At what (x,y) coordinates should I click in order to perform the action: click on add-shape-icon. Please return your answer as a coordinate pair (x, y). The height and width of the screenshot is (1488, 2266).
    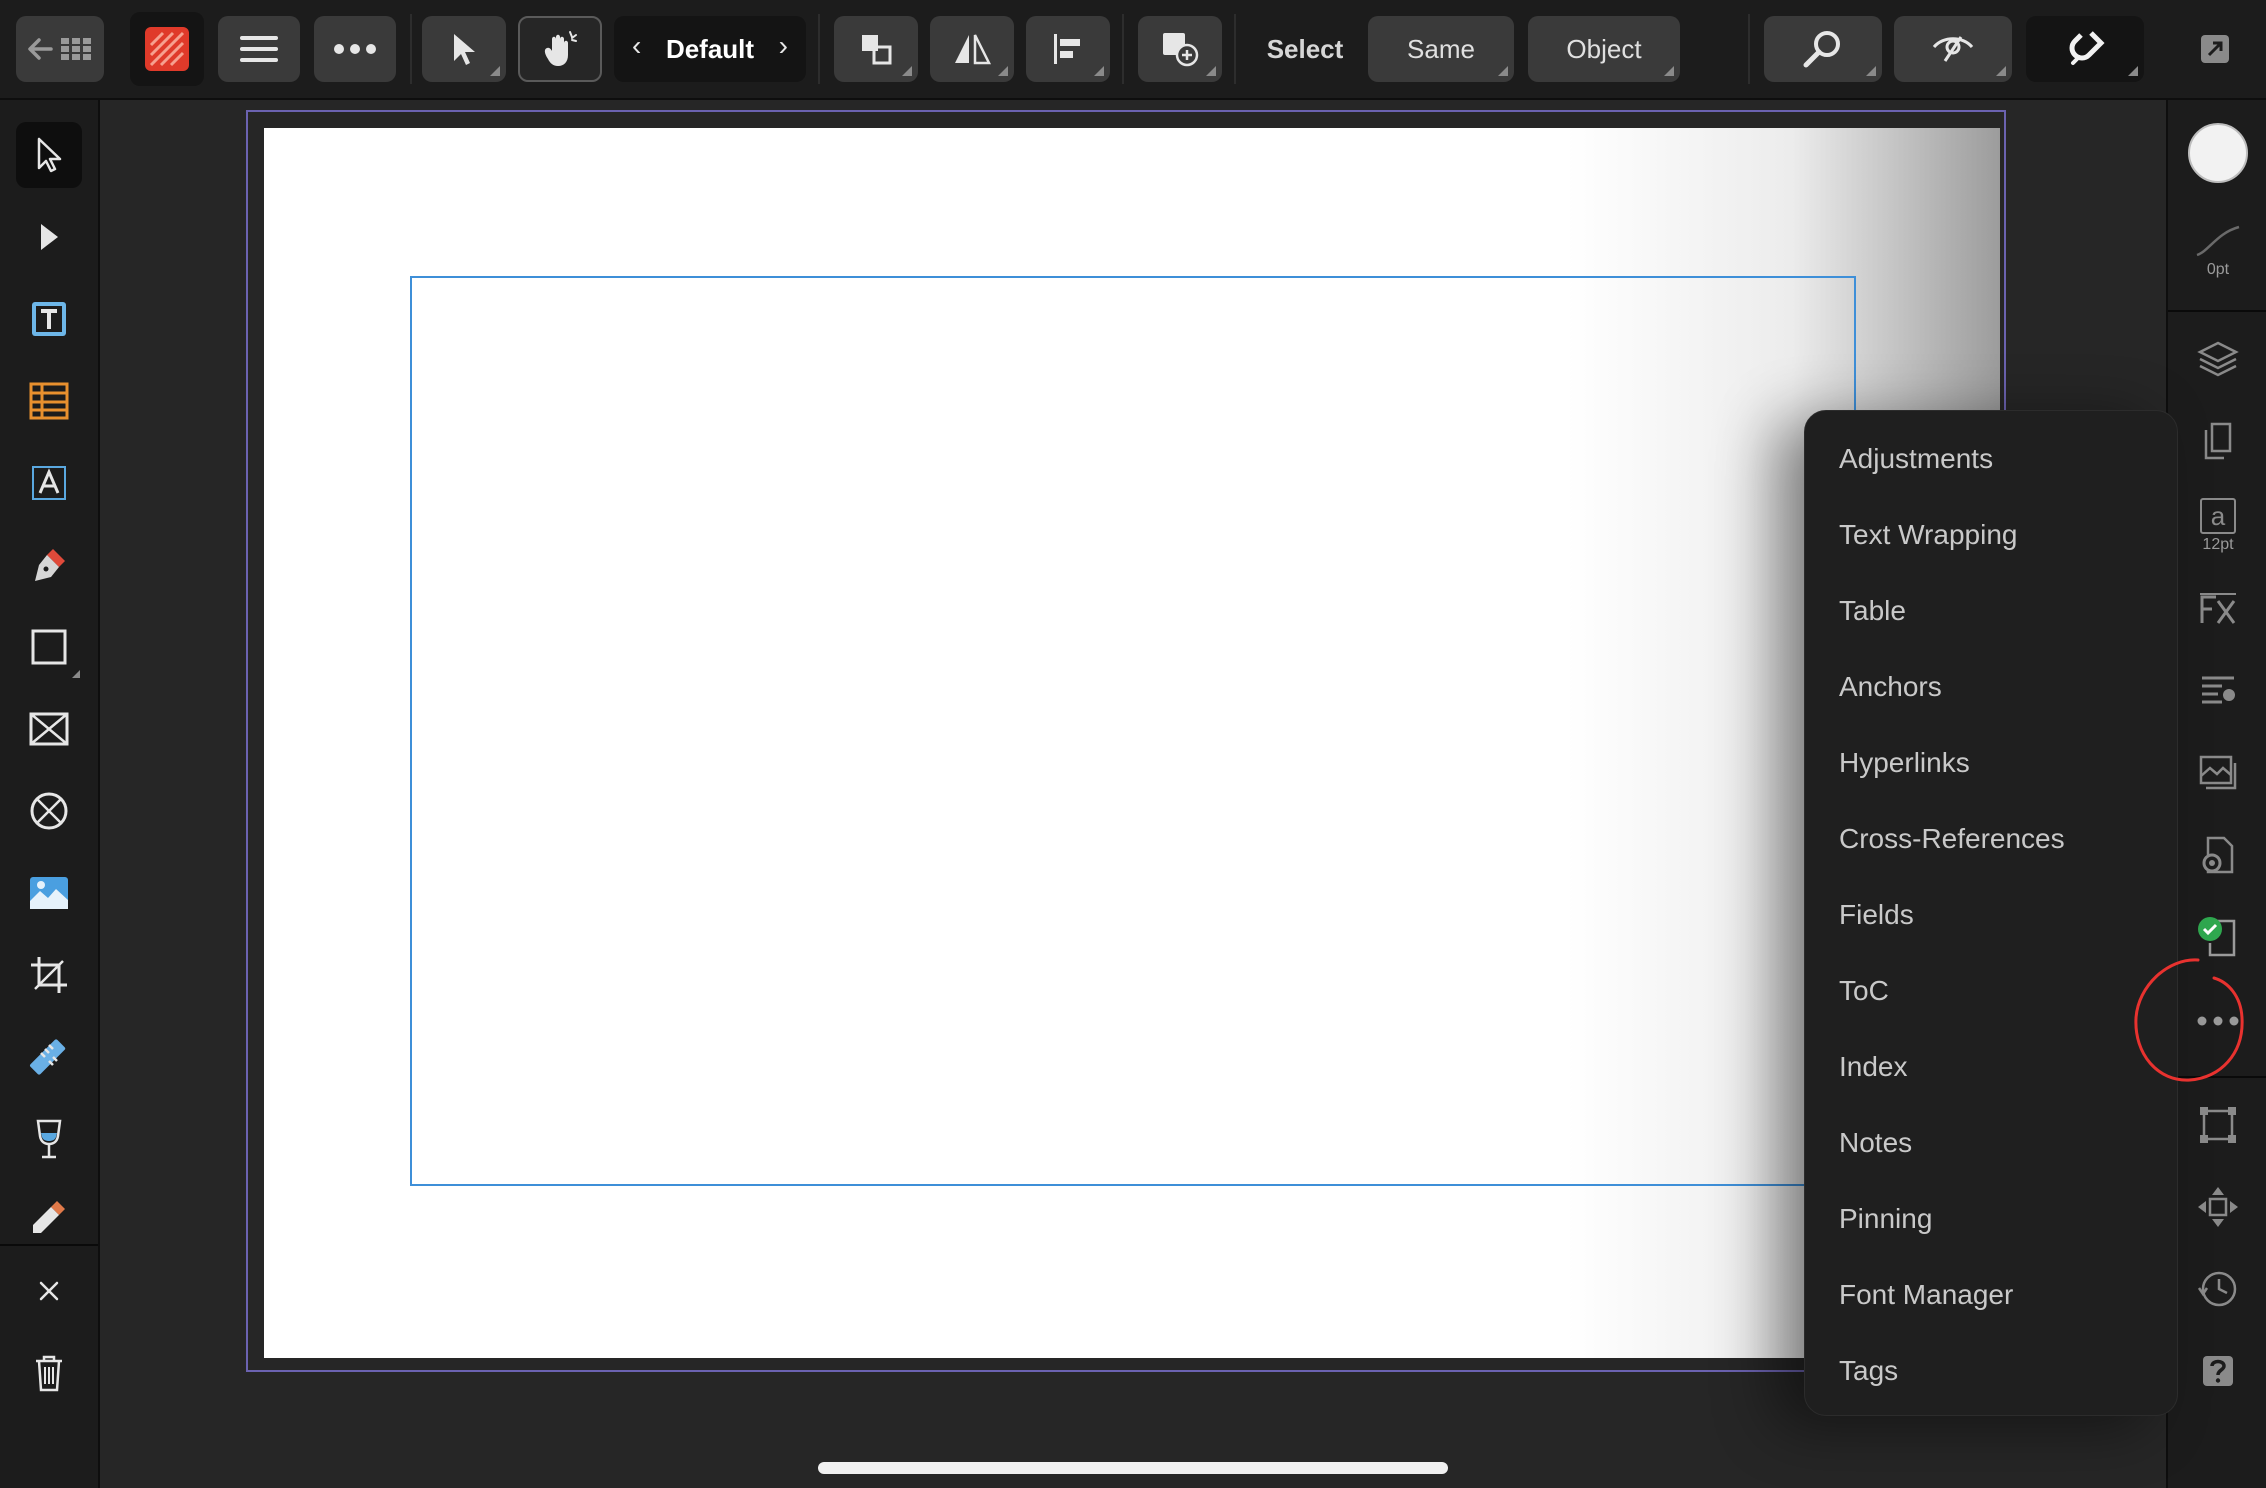
    Looking at the image, I should click on (1181, 50).